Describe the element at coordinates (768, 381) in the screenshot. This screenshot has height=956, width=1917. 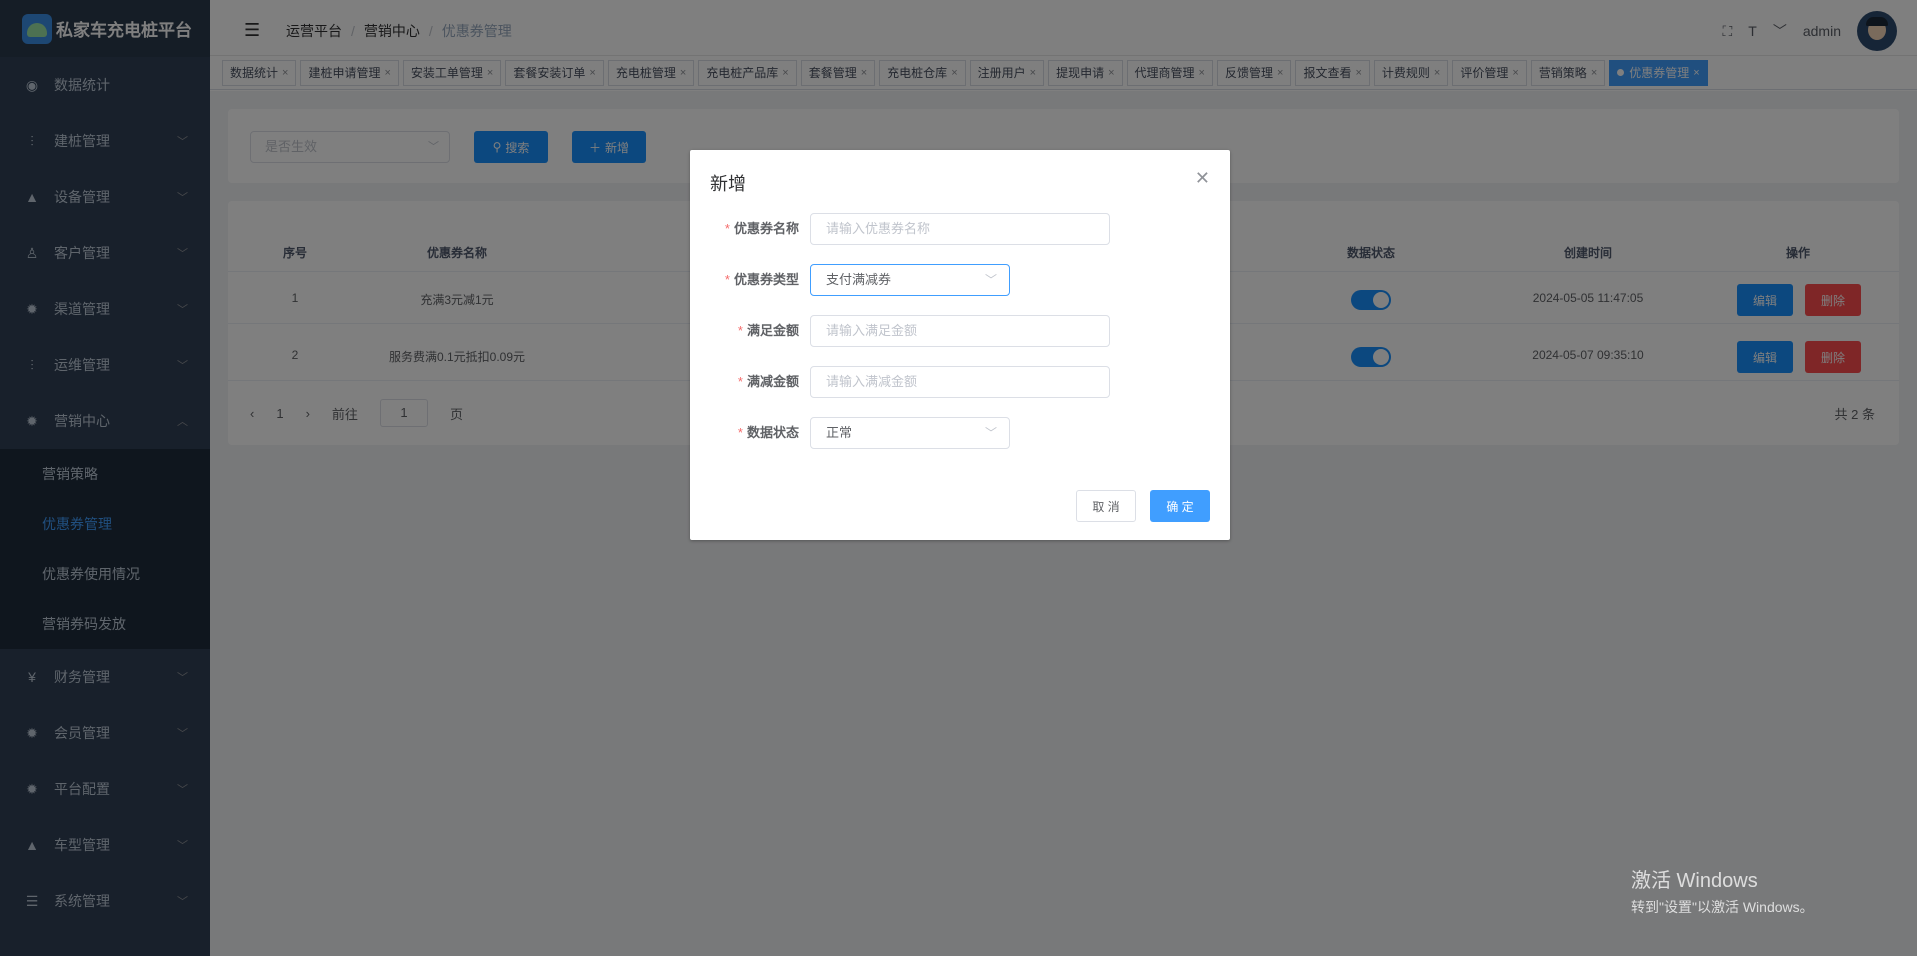
I see `form-label: * 满减金额` at that location.